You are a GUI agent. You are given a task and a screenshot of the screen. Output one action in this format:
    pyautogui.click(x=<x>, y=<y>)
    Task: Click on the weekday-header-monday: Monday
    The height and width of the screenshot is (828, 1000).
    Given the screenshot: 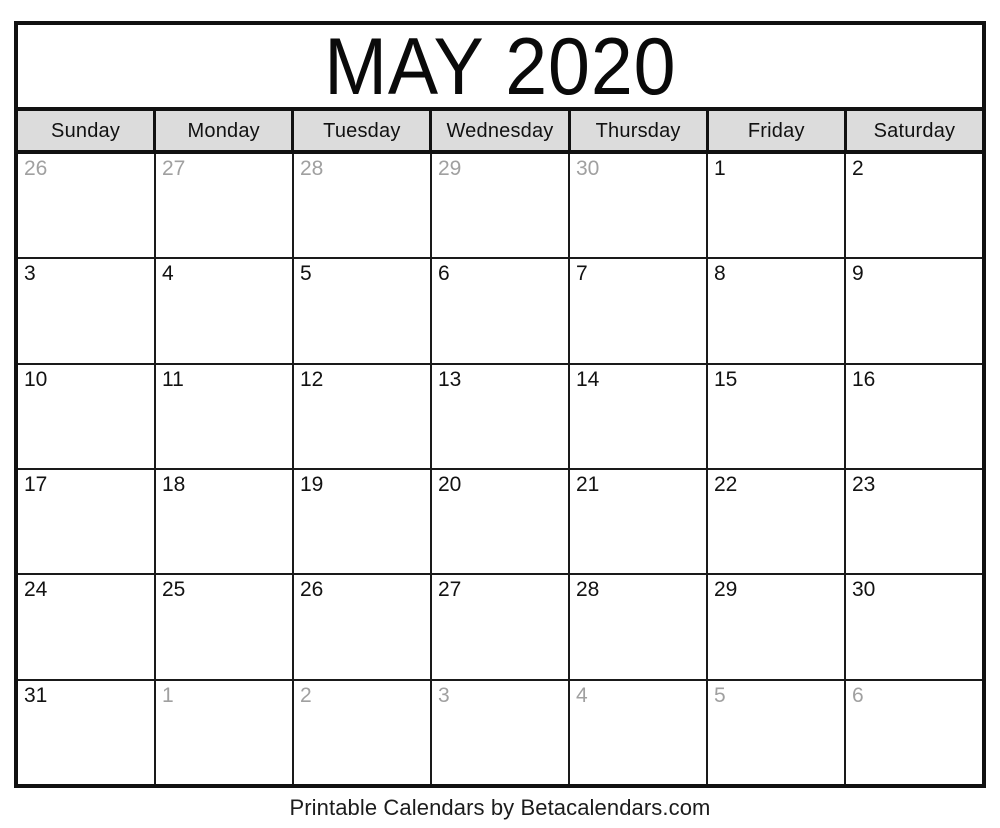 What is the action you would take?
    pyautogui.click(x=225, y=130)
    